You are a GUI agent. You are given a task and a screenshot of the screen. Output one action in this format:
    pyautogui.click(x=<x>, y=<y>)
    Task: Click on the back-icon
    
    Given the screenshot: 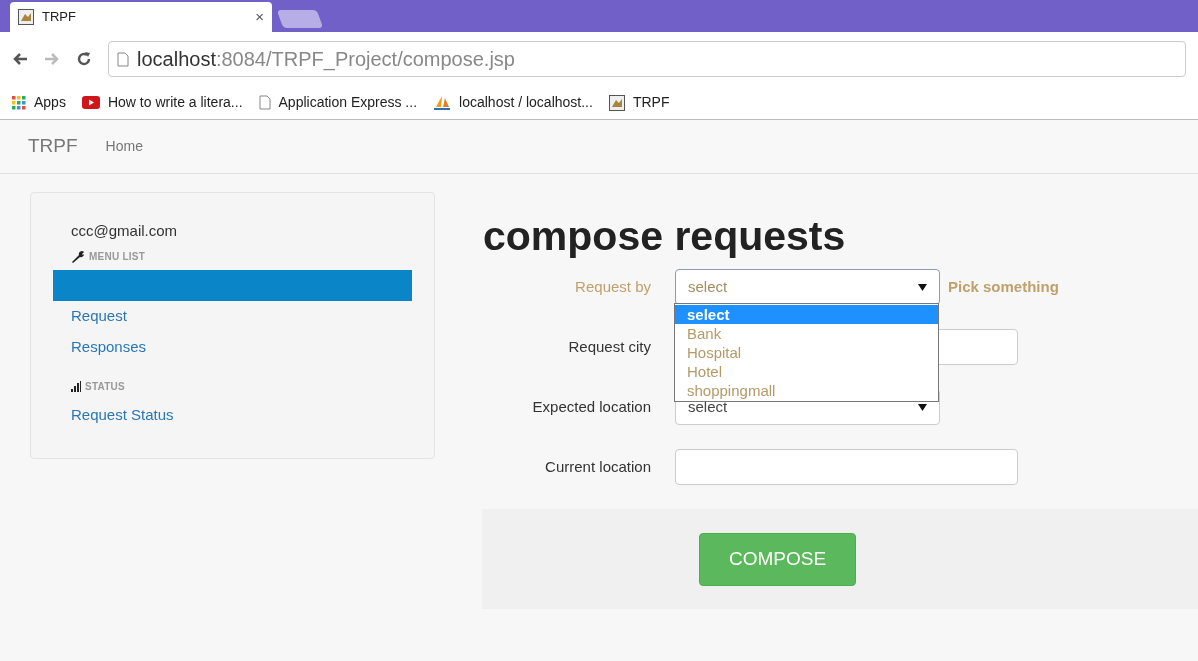 What is the action you would take?
    pyautogui.click(x=20, y=59)
    